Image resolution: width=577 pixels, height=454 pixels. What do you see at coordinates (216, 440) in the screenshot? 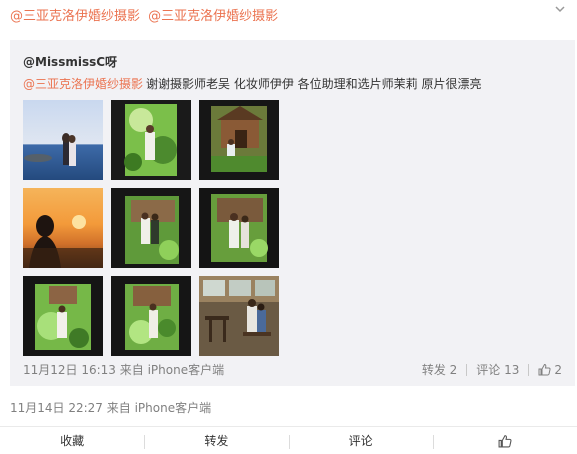
I see `repost-button: 转发` at bounding box center [216, 440].